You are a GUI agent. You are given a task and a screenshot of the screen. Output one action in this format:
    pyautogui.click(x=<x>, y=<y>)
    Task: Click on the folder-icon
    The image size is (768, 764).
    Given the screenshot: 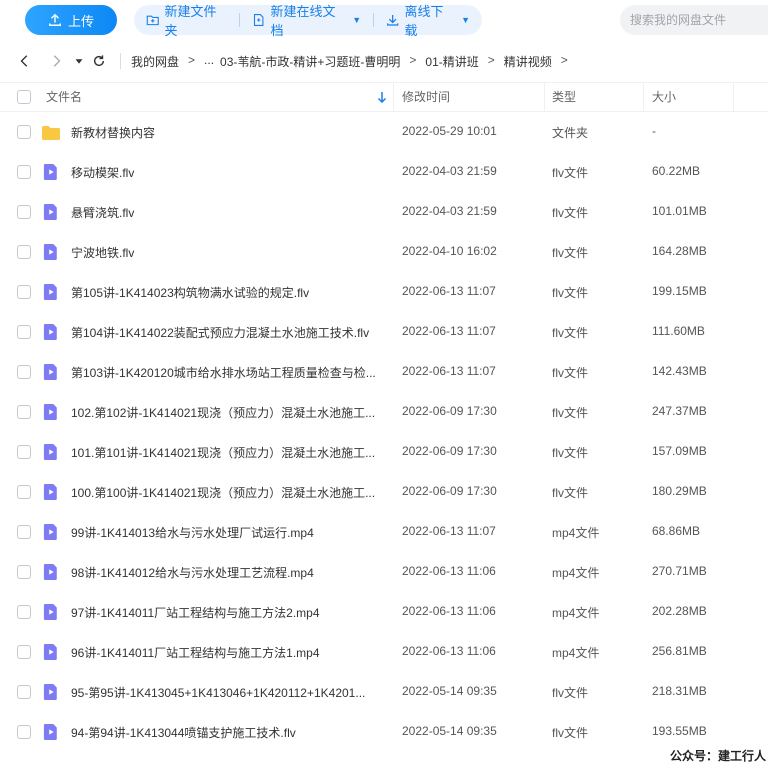 What is the action you would take?
    pyautogui.click(x=51, y=133)
    